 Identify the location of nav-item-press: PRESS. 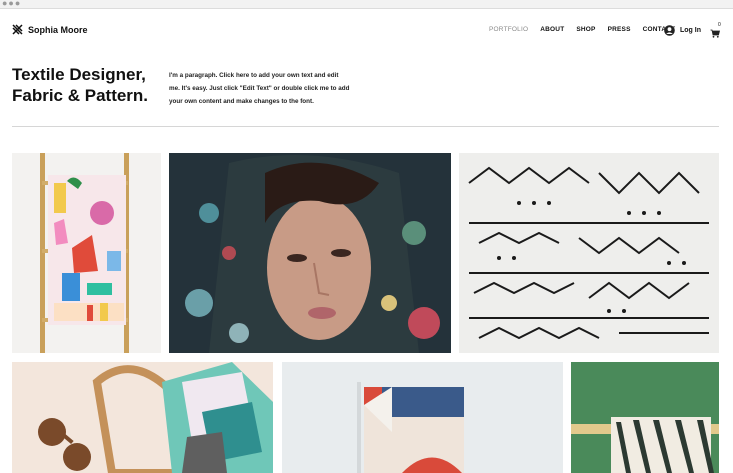
(619, 29).